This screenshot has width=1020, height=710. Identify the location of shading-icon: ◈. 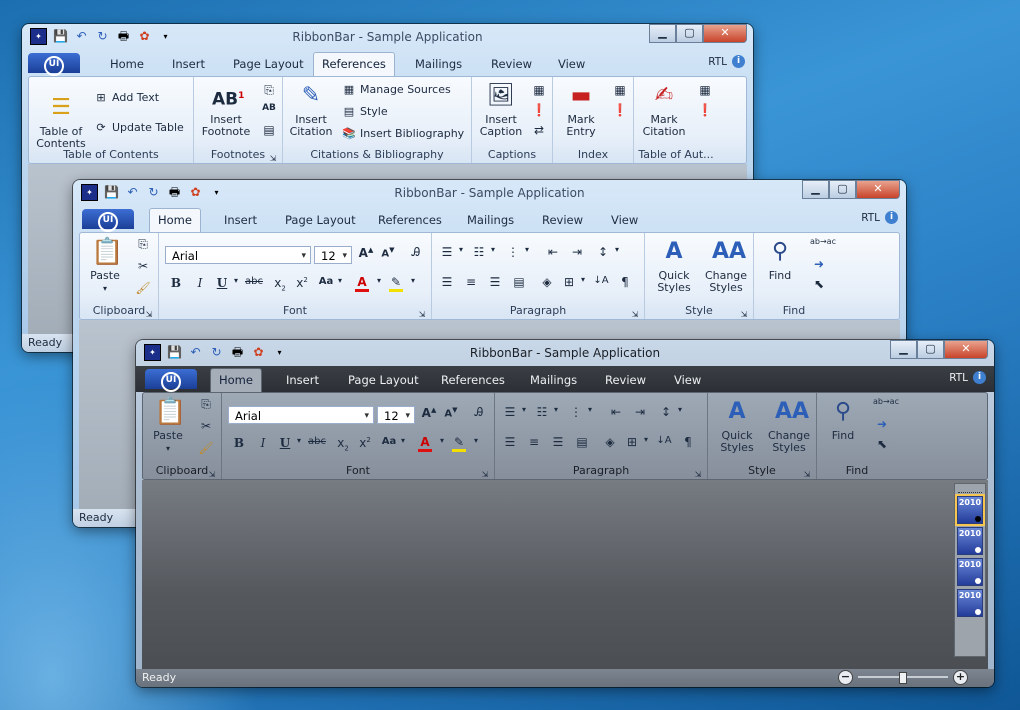
(610, 442).